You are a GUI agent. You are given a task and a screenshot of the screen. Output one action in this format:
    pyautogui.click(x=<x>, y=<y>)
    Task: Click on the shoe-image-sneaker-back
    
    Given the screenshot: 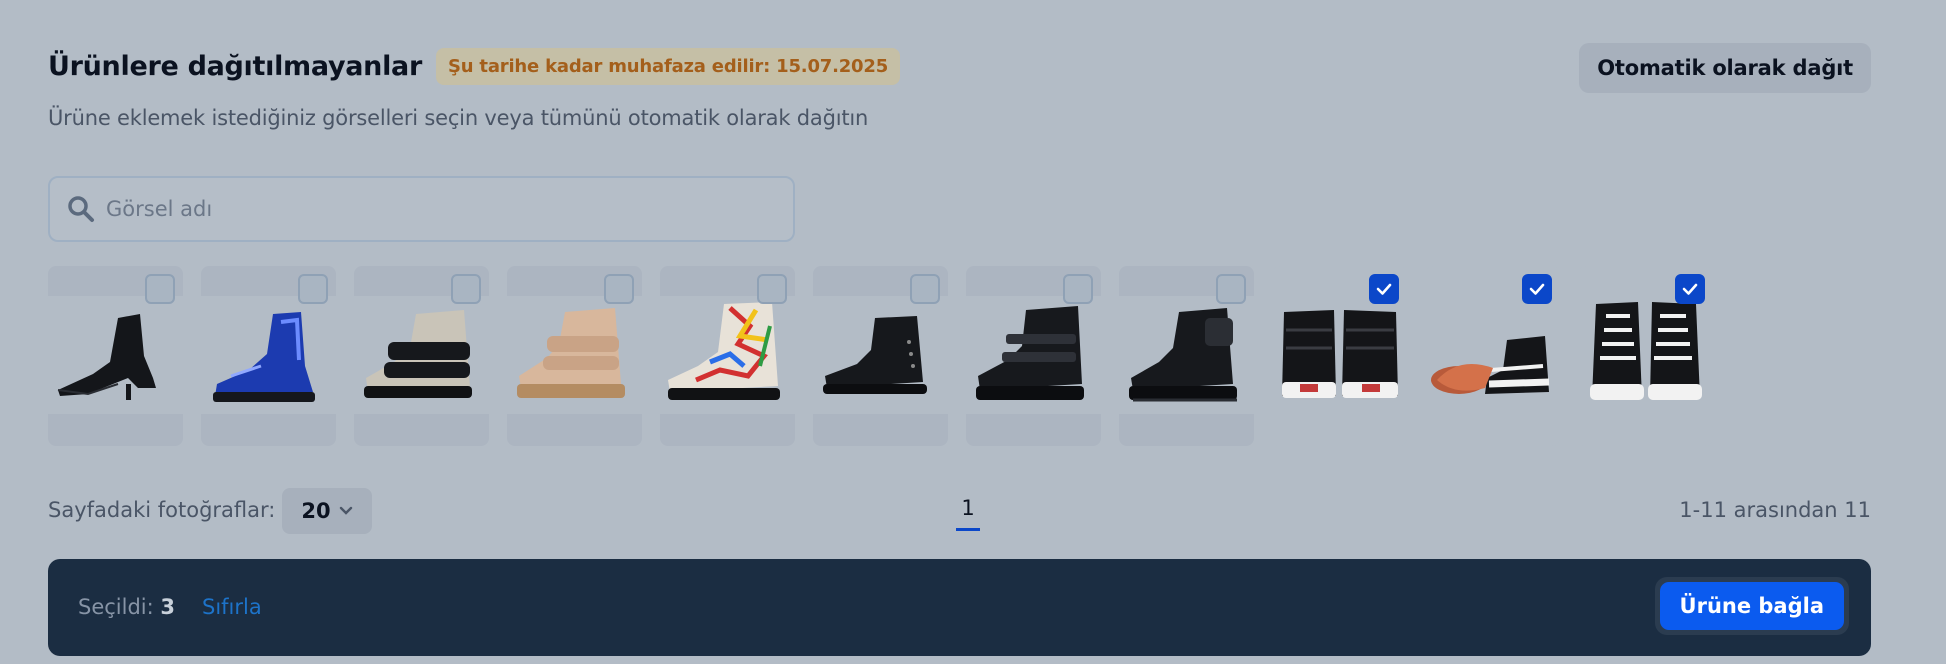 What is the action you would take?
    pyautogui.click(x=1339, y=355)
    